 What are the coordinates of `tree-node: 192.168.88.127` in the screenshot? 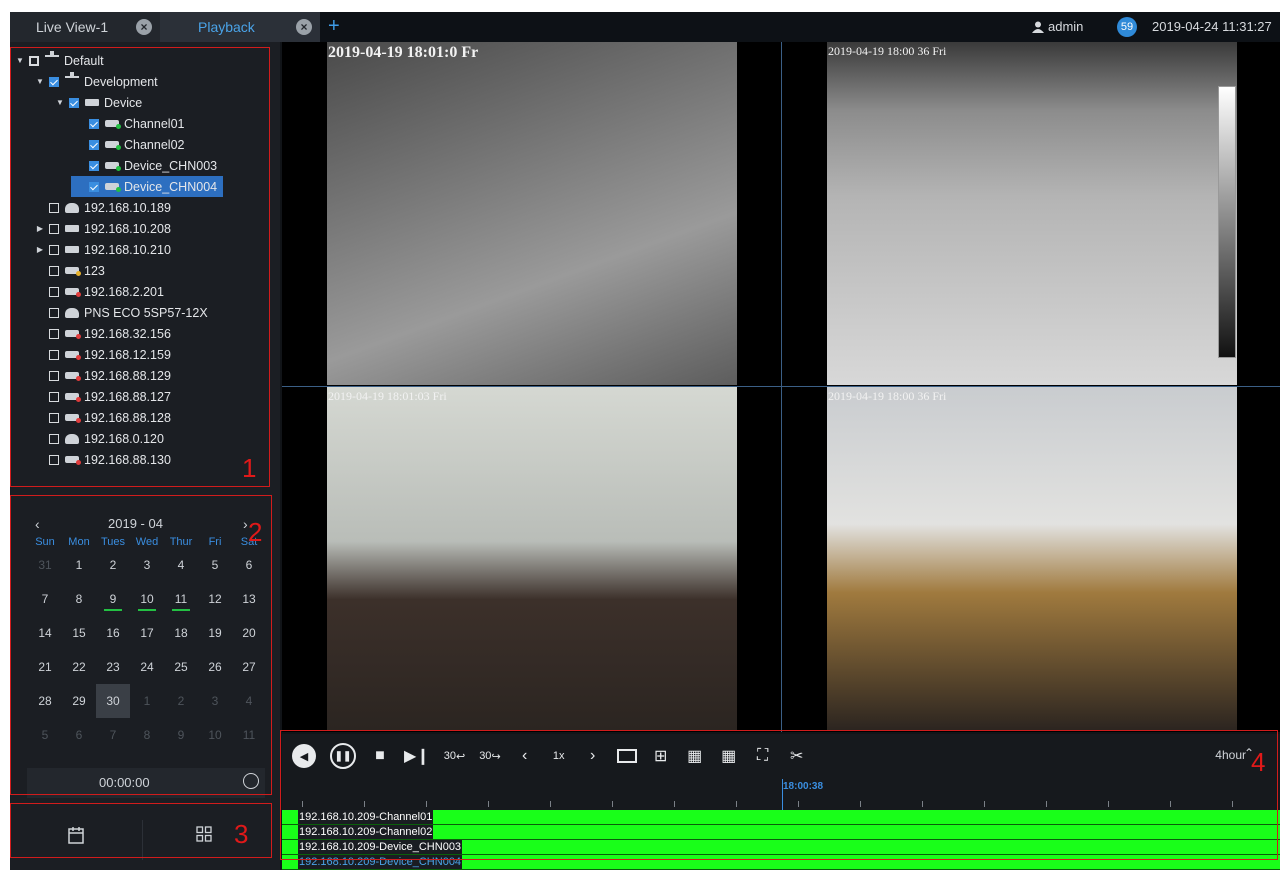 It's located at (146, 396).